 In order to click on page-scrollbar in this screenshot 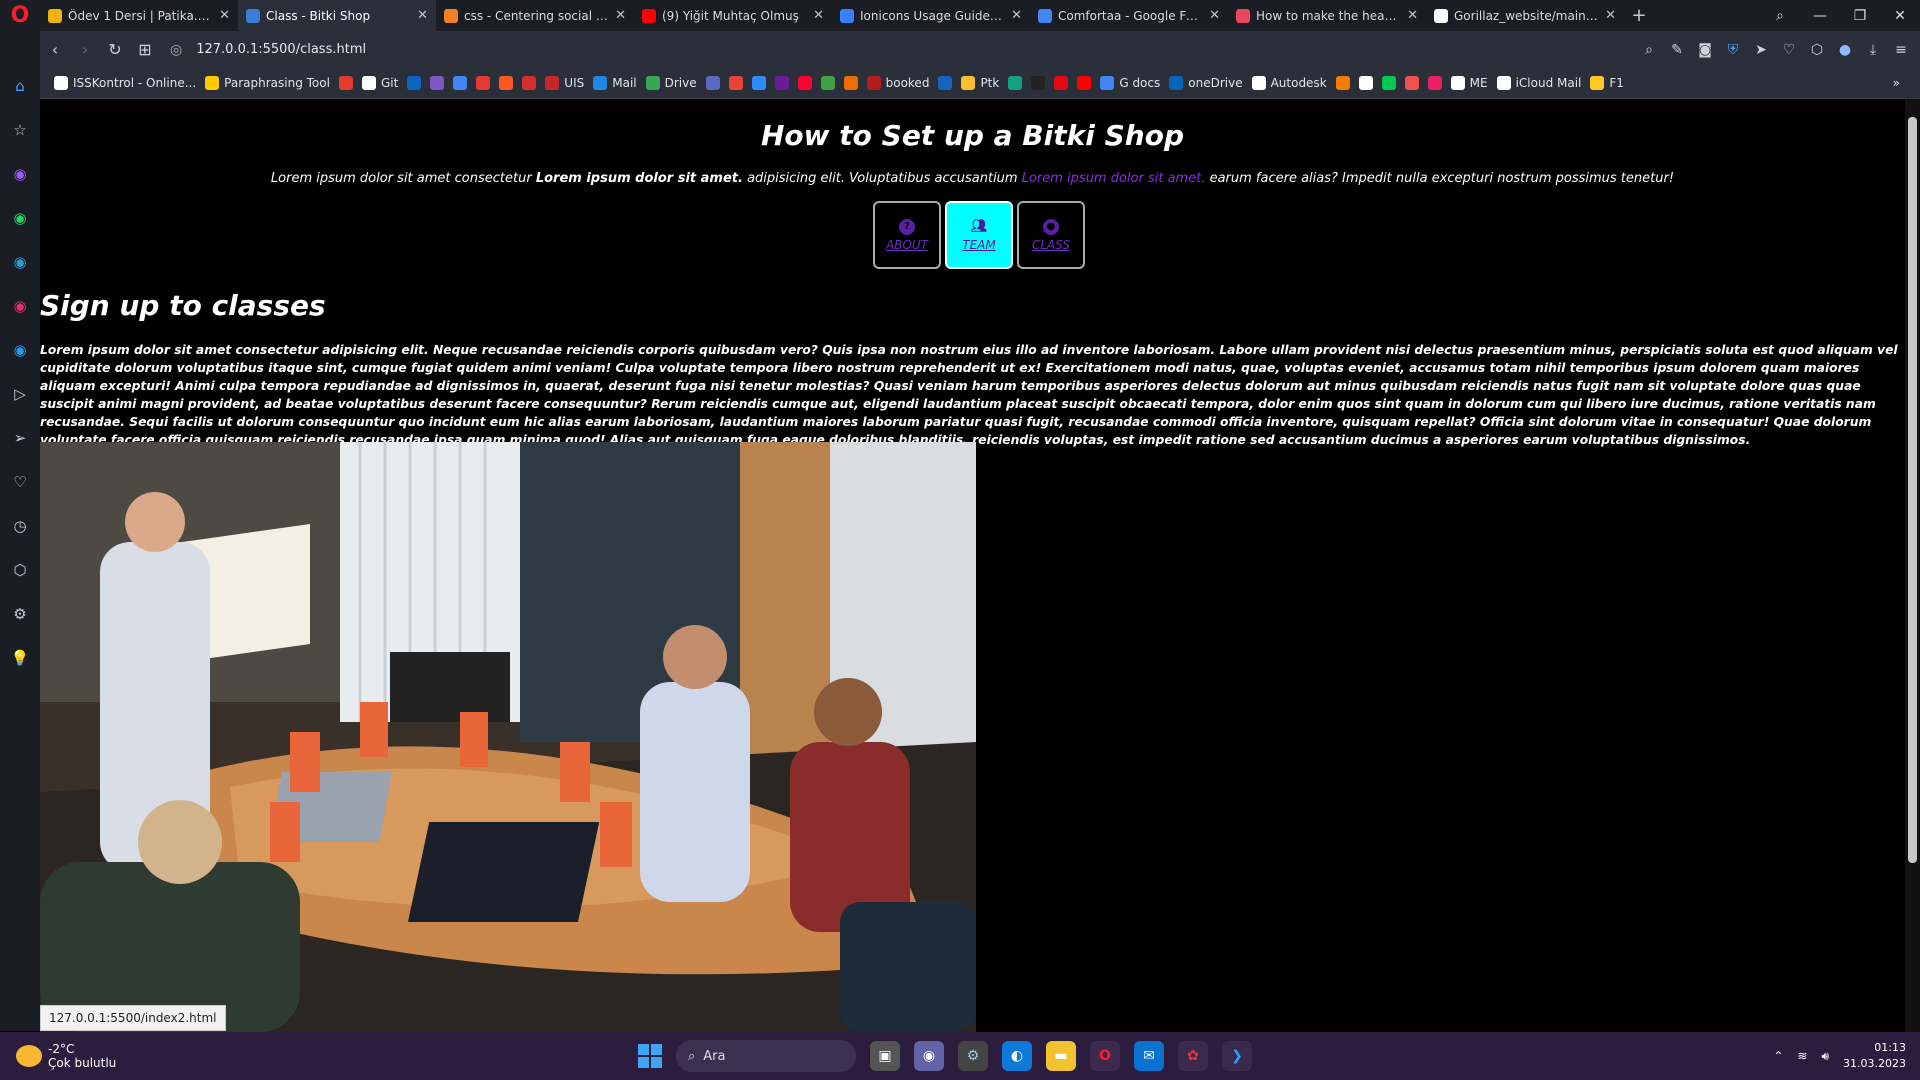, I will do `click(1912, 565)`.